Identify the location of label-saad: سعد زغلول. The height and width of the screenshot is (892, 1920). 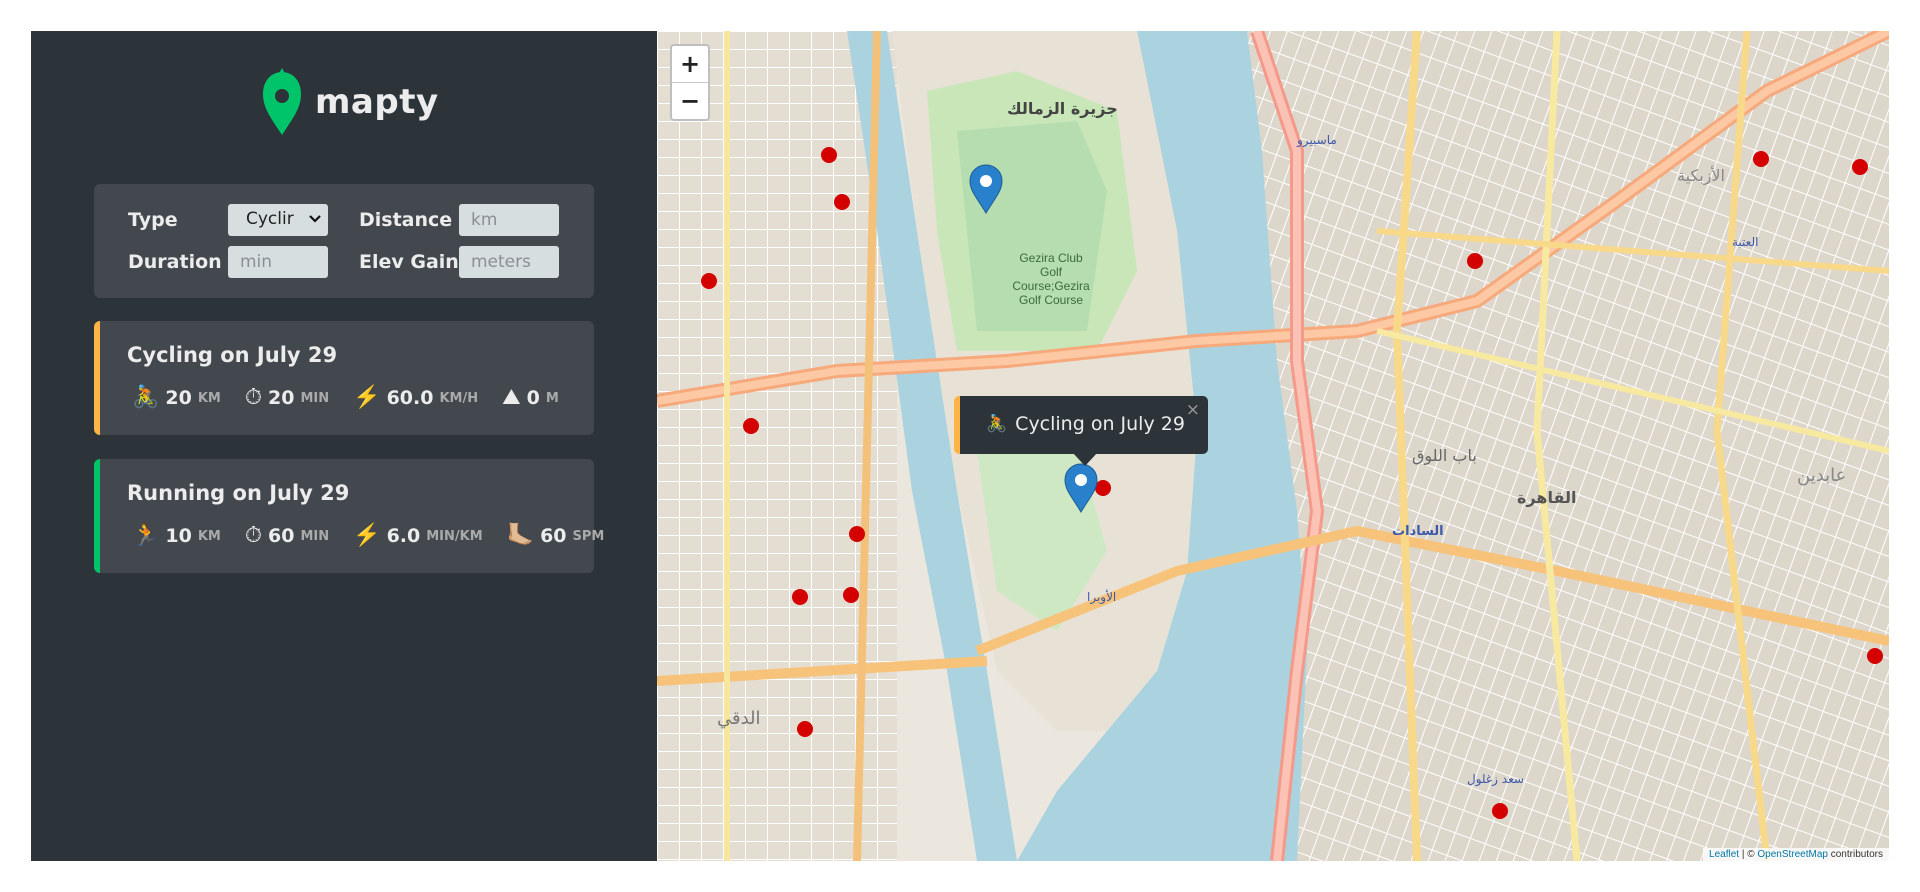
(1495, 779).